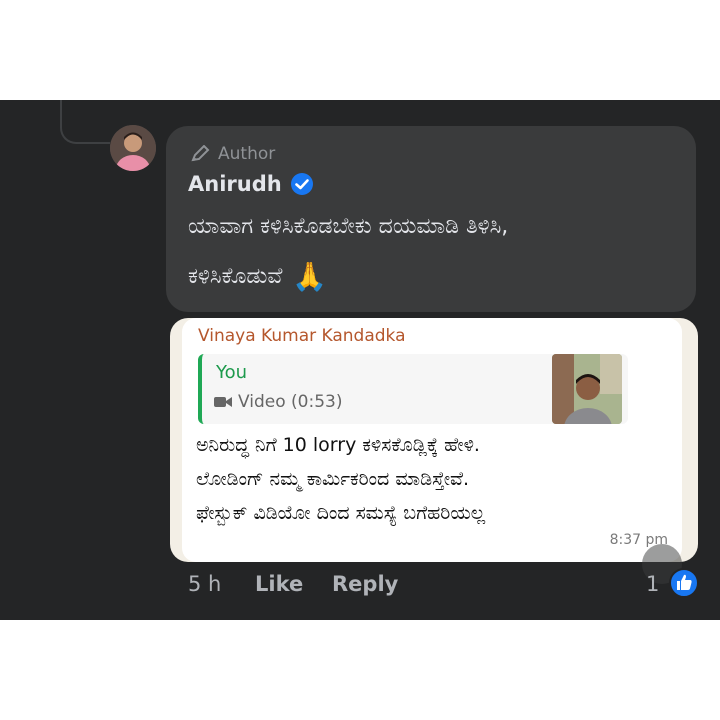  I want to click on quoted-sender: You, so click(232, 372).